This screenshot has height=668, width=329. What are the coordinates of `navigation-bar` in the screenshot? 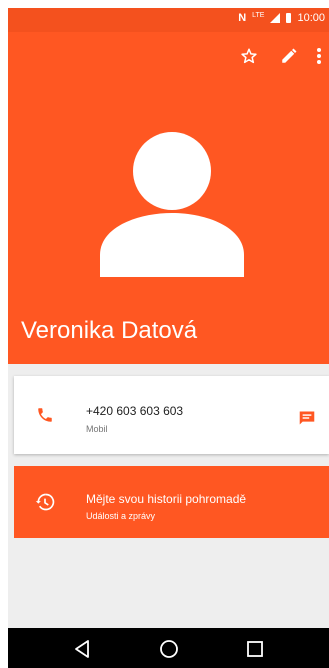 It's located at (168, 648).